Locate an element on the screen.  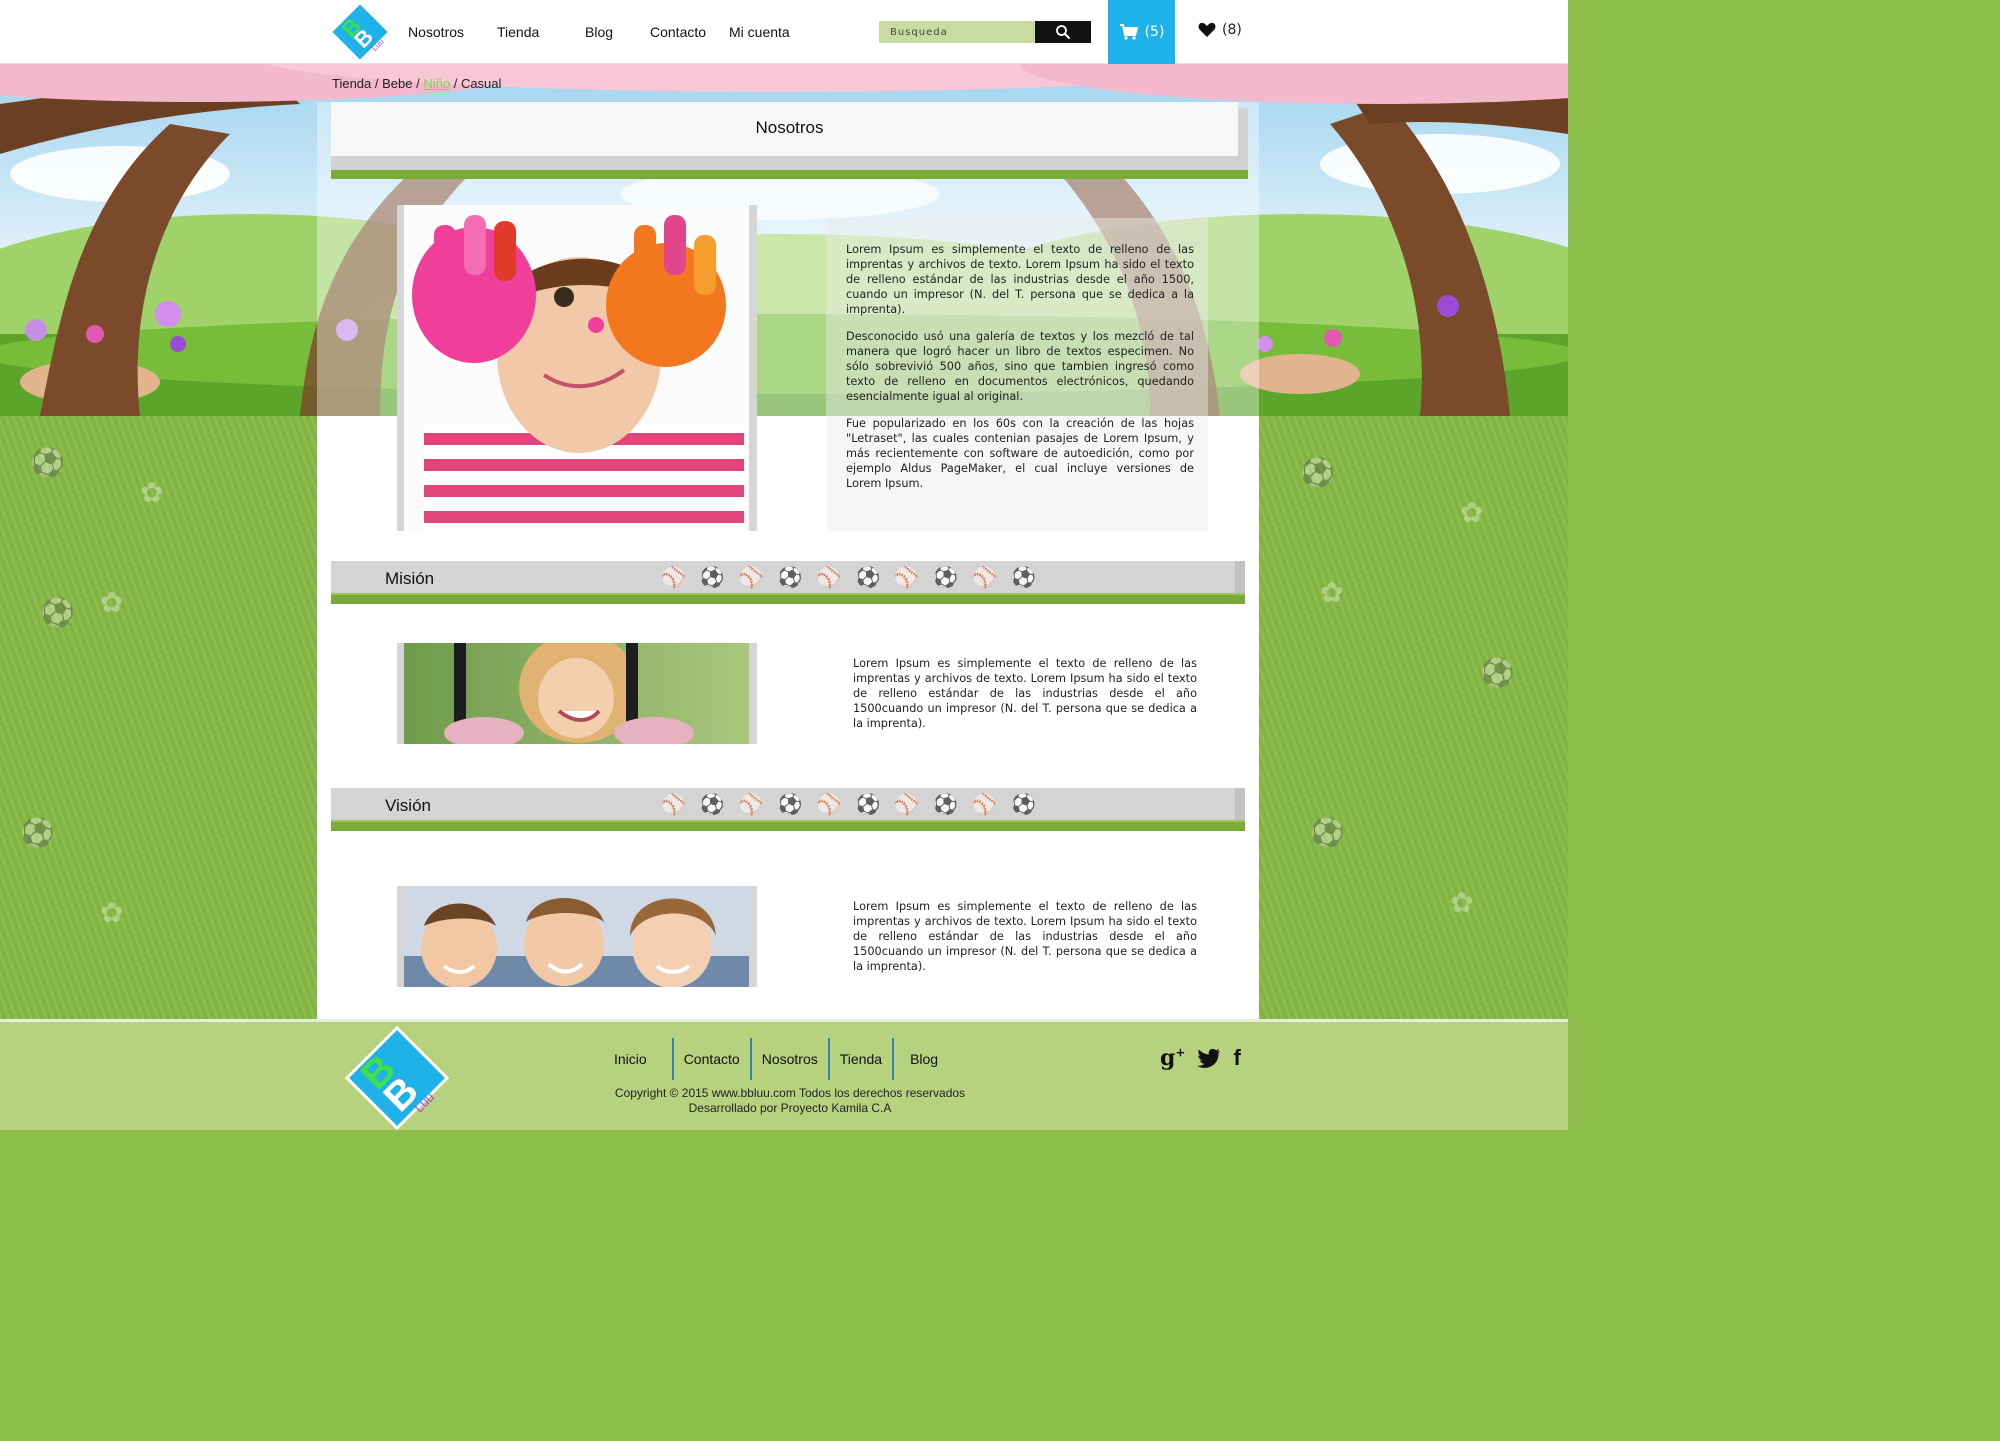
social-links: g+ f is located at coordinates (1200, 1058).